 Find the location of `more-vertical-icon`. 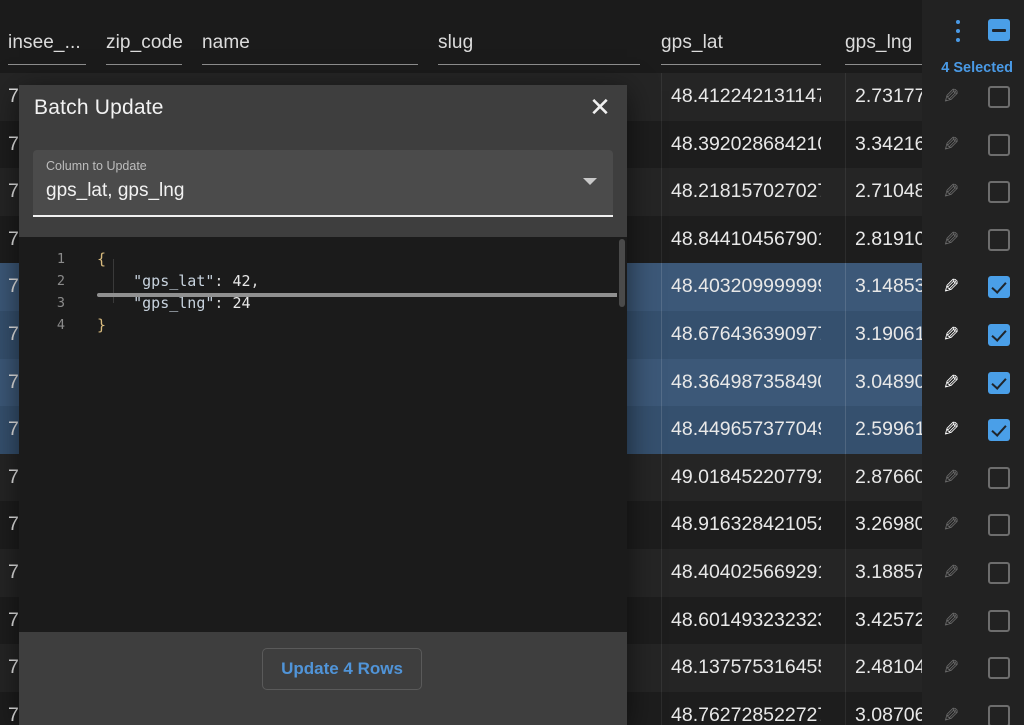

more-vertical-icon is located at coordinates (958, 31).